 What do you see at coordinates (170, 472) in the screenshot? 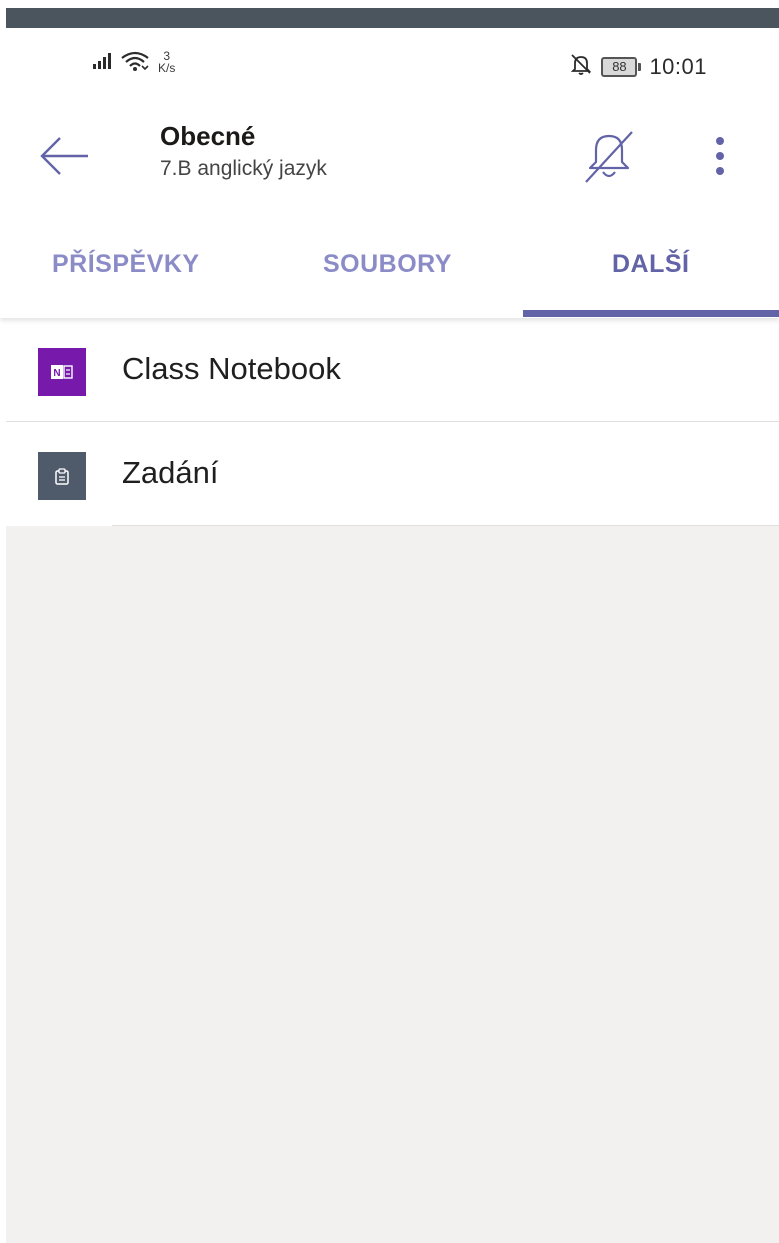
I see `list-item-label: Zadání` at bounding box center [170, 472].